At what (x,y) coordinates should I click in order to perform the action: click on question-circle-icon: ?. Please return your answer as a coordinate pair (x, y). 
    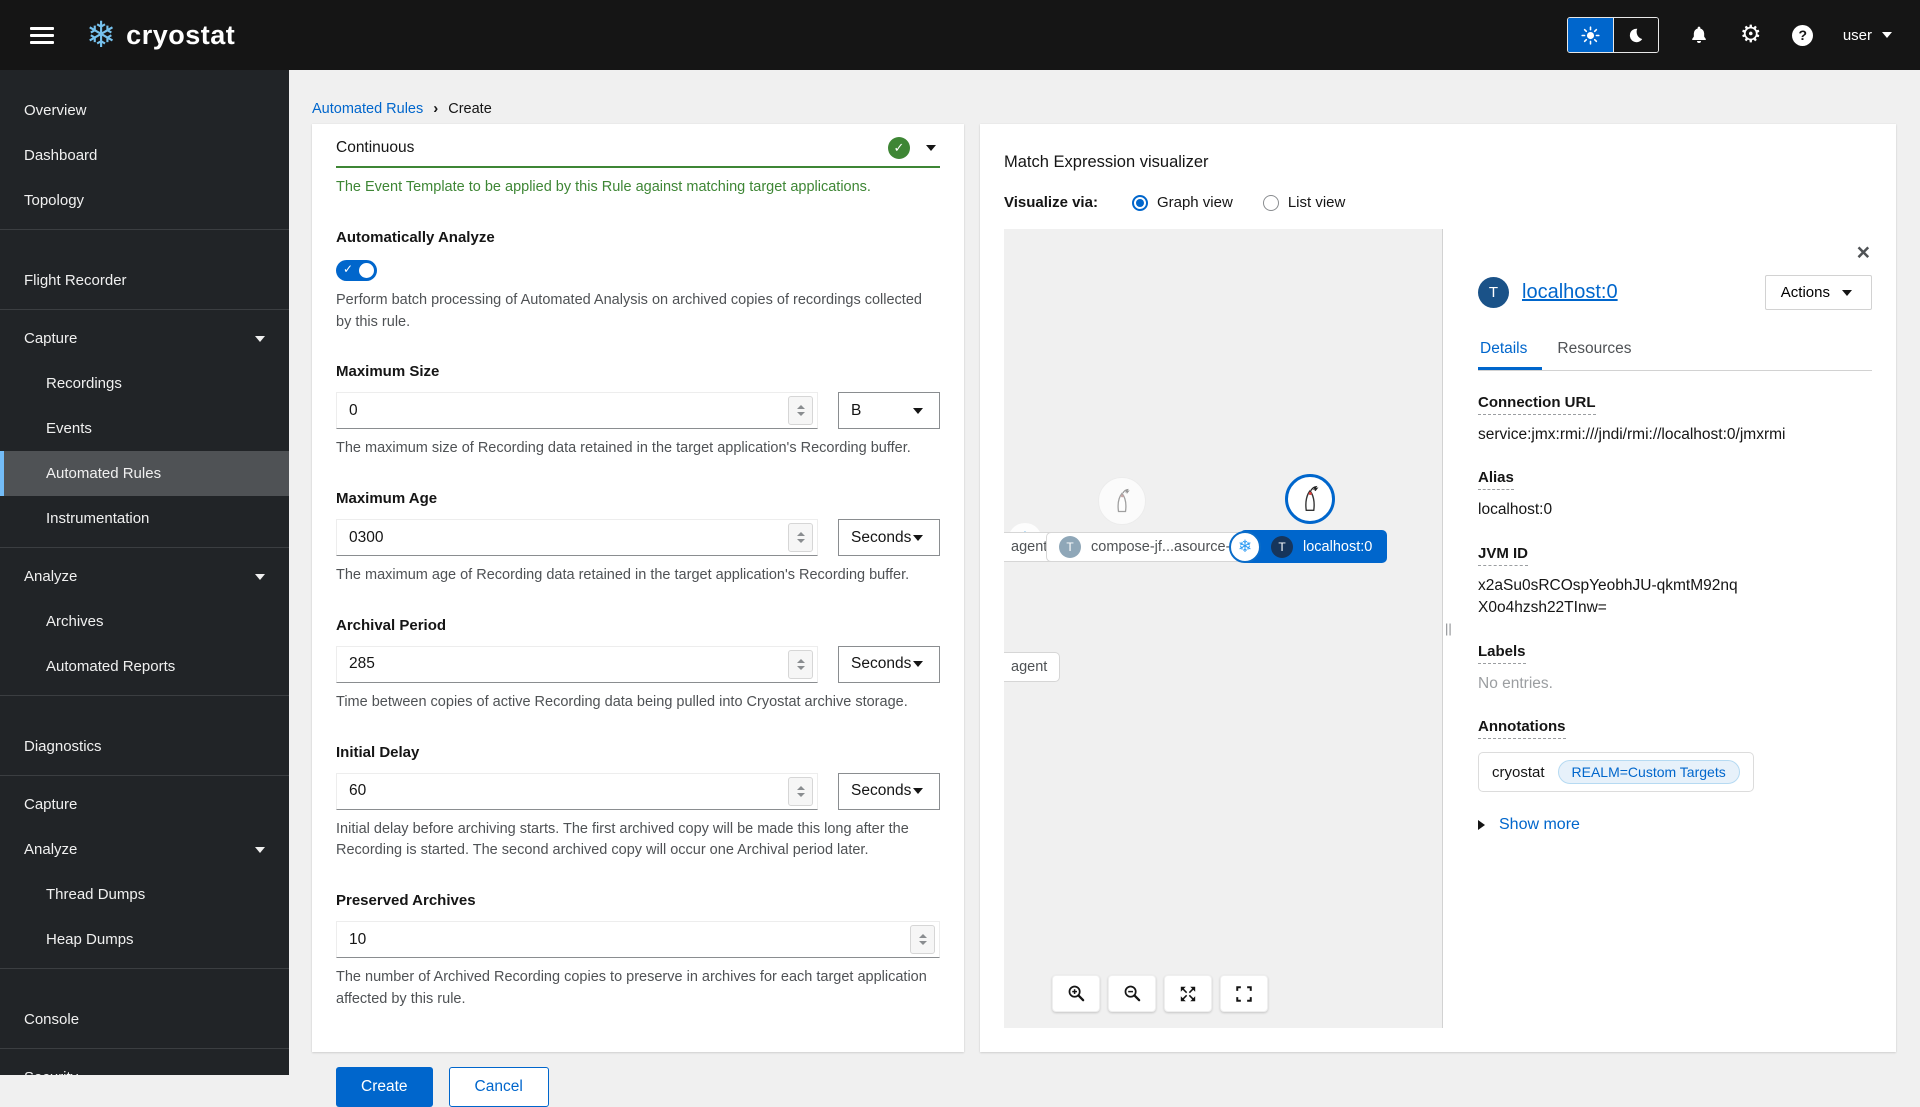
    Looking at the image, I should click on (1803, 35).